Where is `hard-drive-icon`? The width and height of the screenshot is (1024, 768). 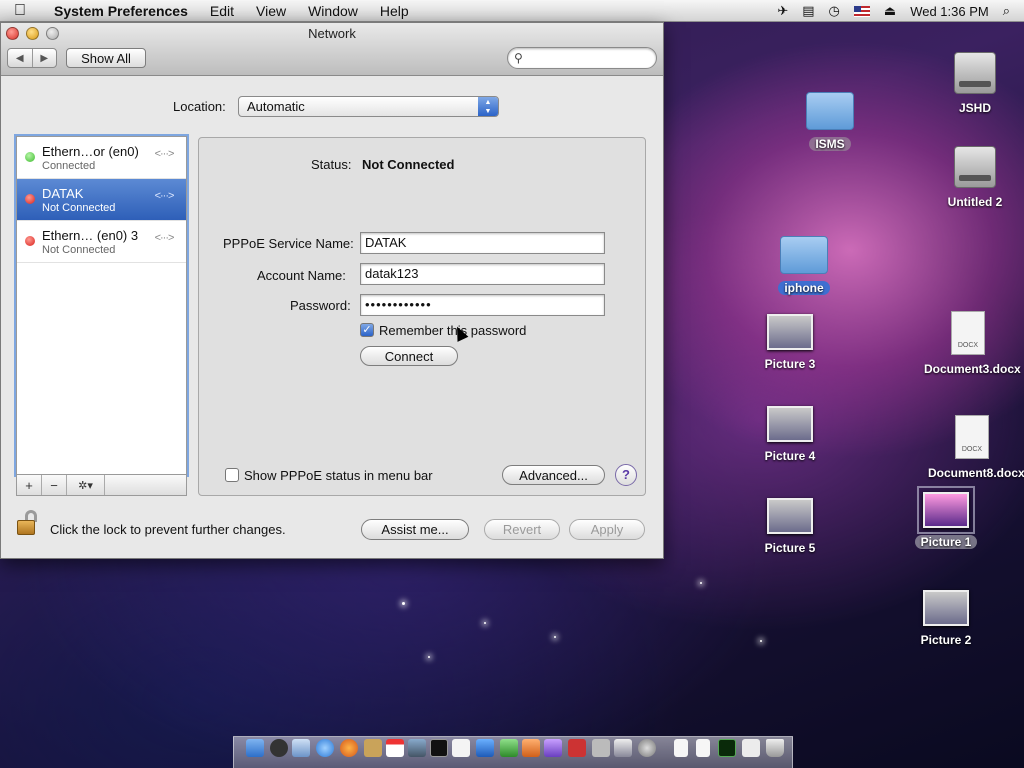 hard-drive-icon is located at coordinates (975, 167).